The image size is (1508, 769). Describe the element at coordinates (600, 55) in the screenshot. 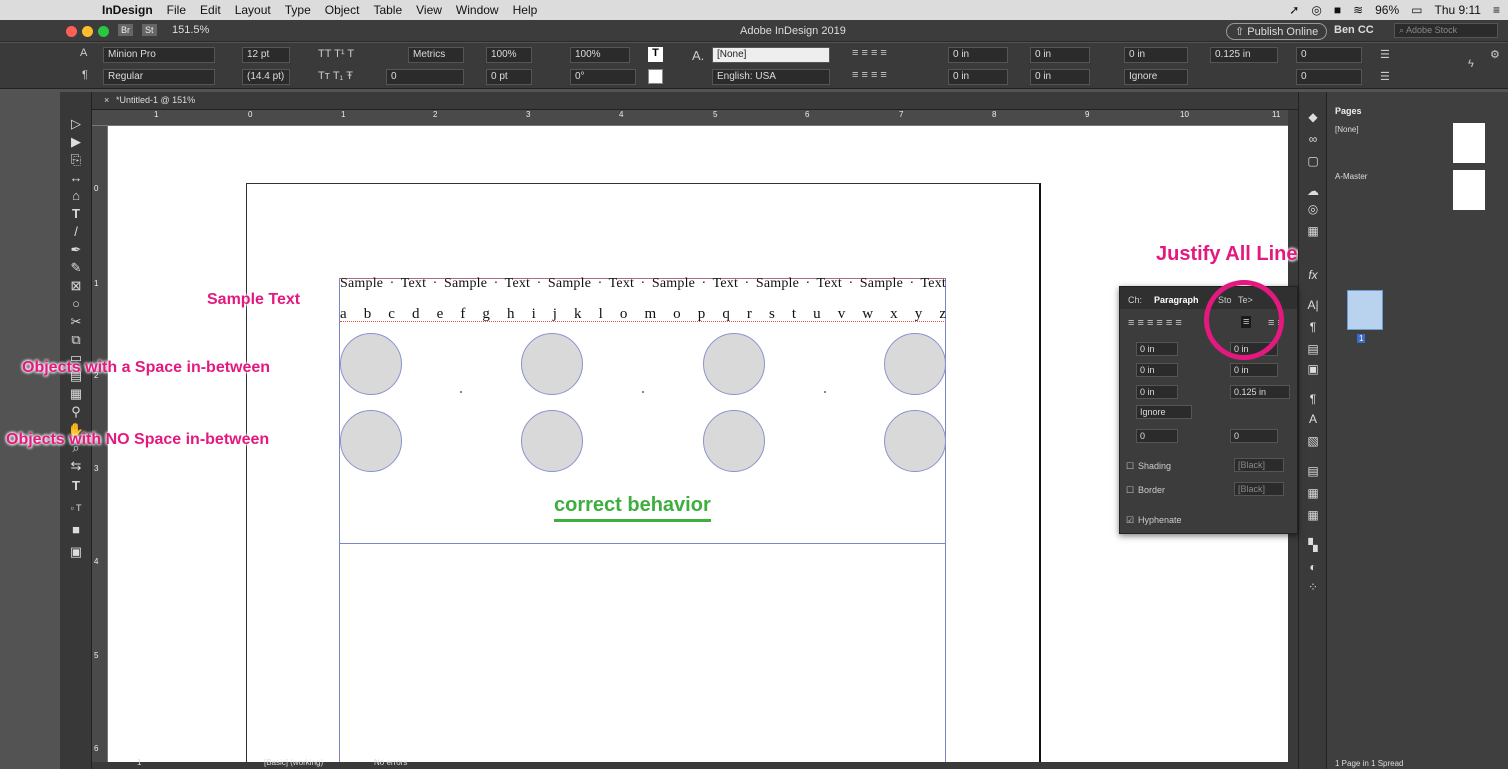

I see `horizontal-scale-field: 100%` at that location.